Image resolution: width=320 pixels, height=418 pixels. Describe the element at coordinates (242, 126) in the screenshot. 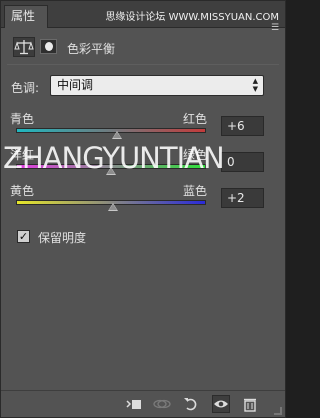

I see `slider-value-input: +6` at that location.